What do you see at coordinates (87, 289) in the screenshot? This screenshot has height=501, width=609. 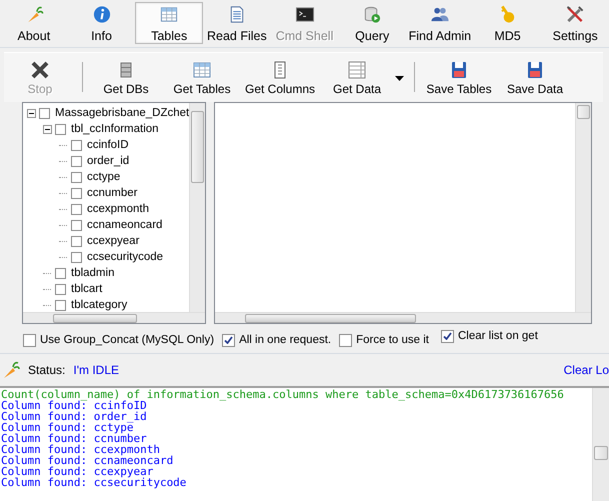 I see `tree-item: tblcart` at bounding box center [87, 289].